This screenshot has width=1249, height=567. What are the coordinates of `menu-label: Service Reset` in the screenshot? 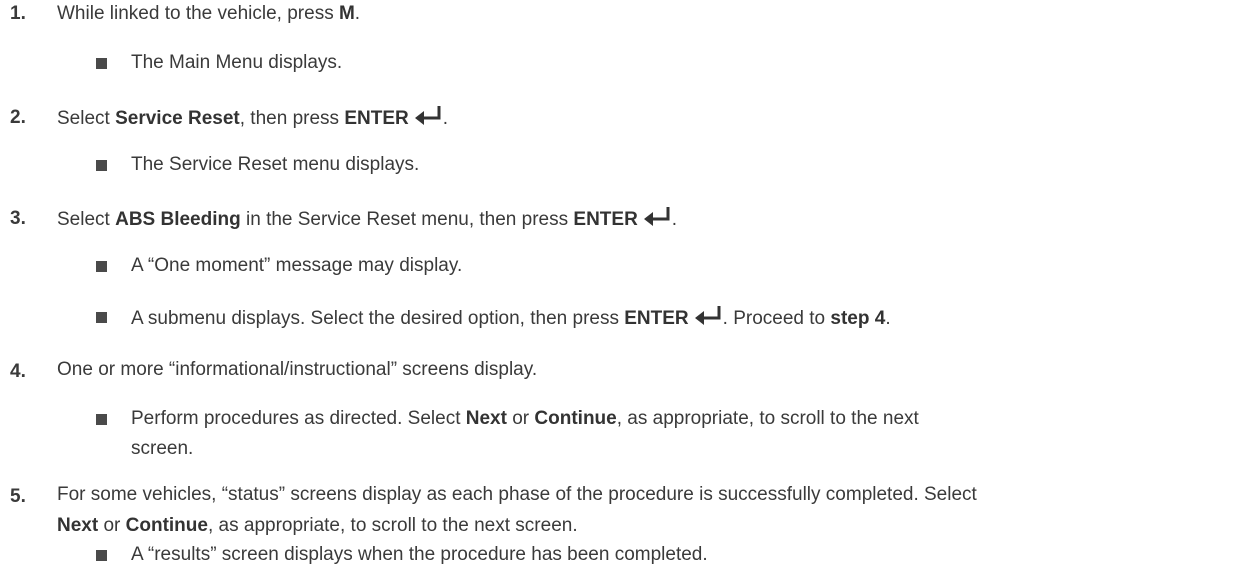 It's located at (177, 118).